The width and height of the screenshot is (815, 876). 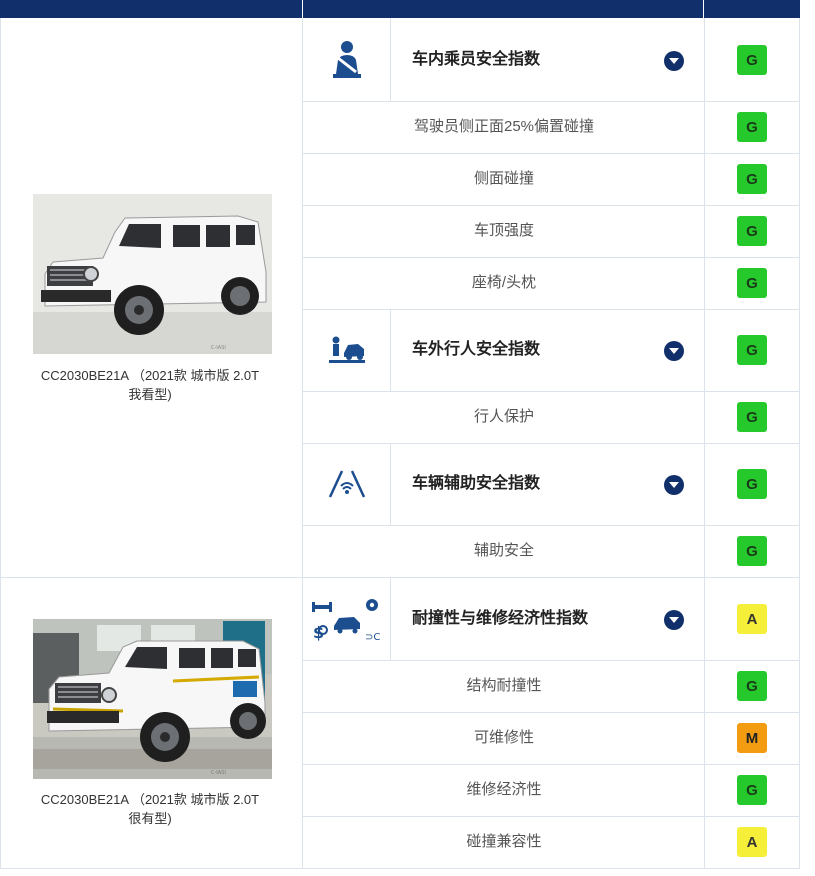 I want to click on test-item-label: 结构耐撞性, so click(x=504, y=685).